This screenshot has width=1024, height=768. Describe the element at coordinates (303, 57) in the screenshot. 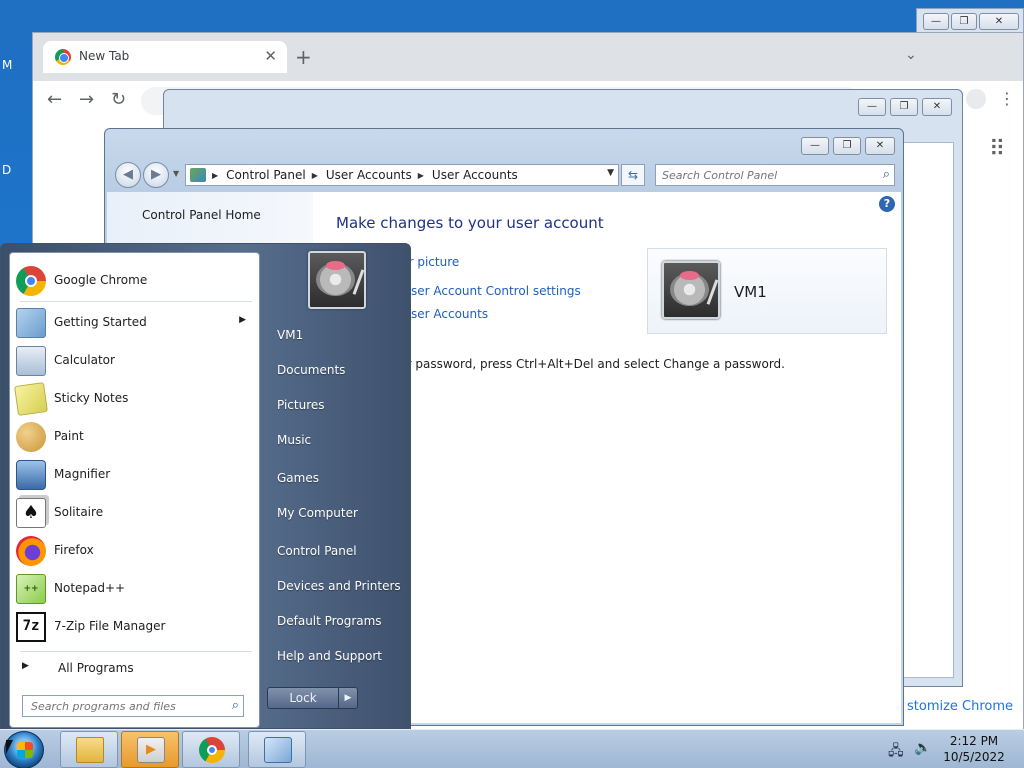

I see `new-tab-button: +` at that location.